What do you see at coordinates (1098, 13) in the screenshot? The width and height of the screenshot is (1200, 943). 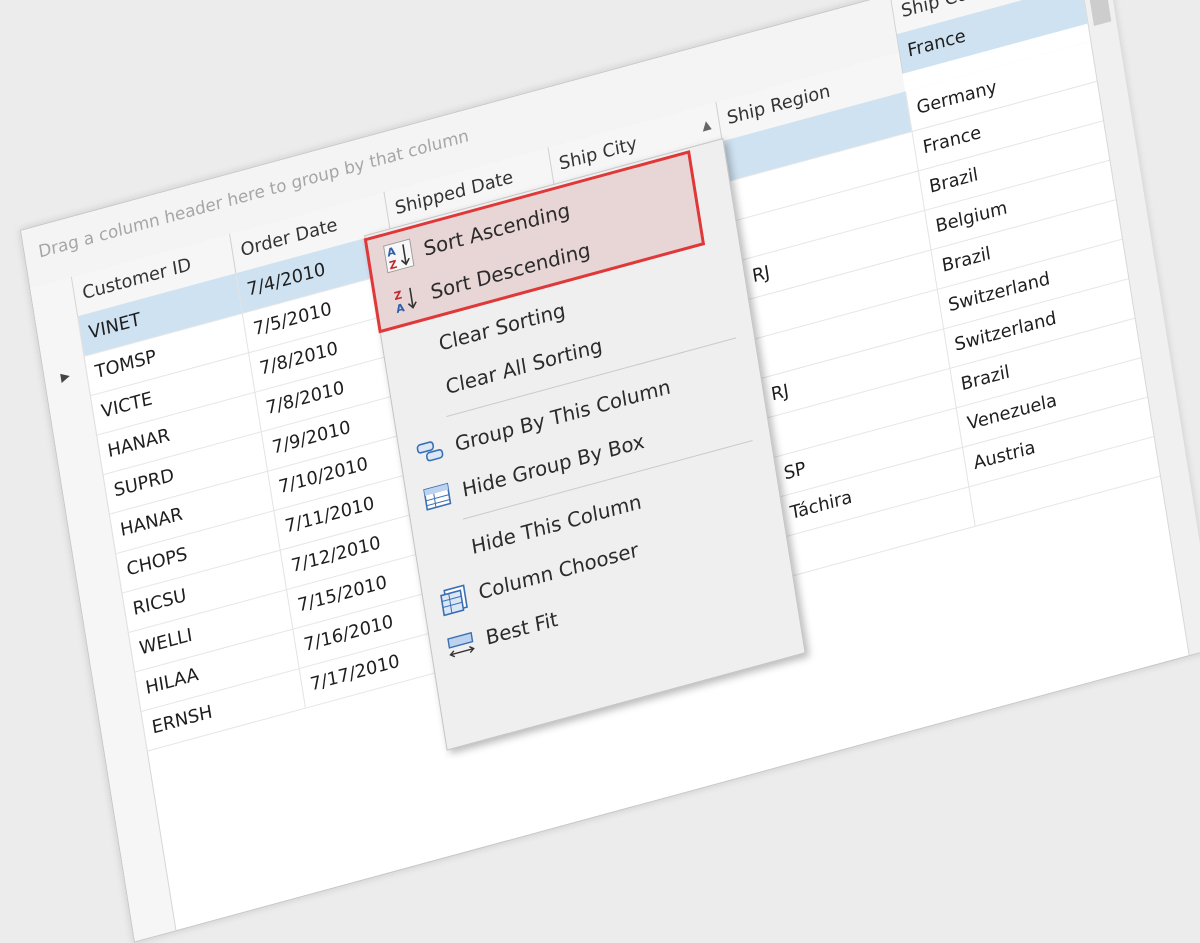 I see `scrollbar-thumb` at bounding box center [1098, 13].